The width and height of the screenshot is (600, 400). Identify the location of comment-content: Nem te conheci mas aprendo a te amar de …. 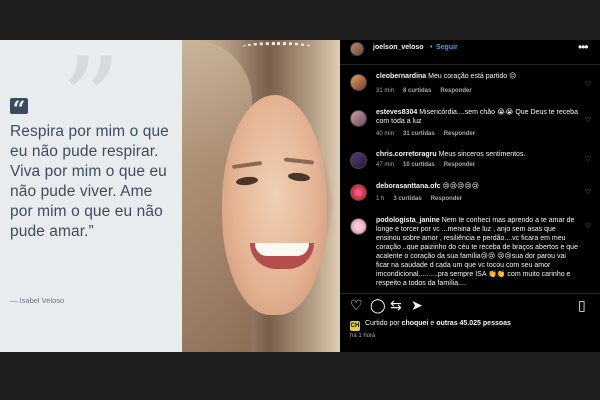
(477, 252).